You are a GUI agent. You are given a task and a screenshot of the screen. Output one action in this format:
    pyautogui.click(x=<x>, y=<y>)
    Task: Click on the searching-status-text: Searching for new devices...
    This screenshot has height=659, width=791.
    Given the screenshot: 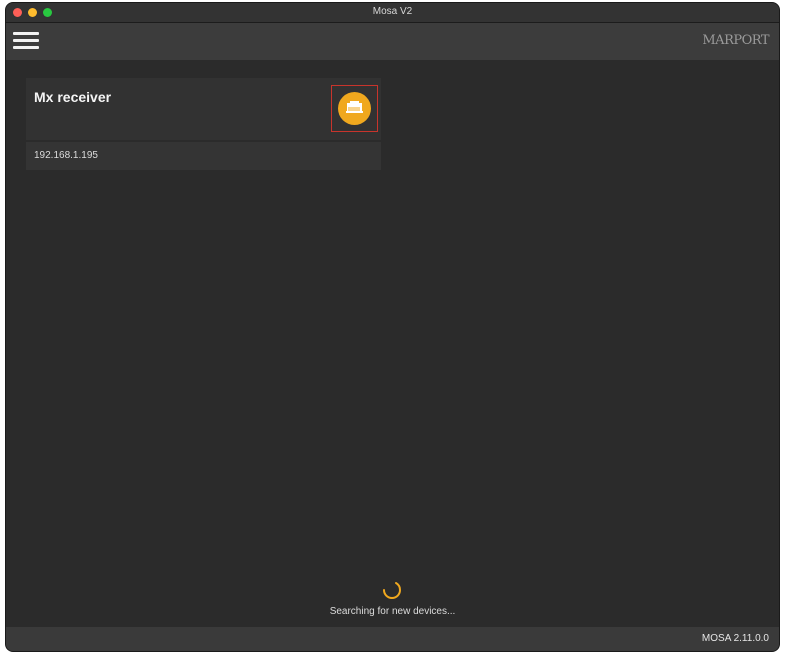 What is the action you would take?
    pyautogui.click(x=392, y=611)
    